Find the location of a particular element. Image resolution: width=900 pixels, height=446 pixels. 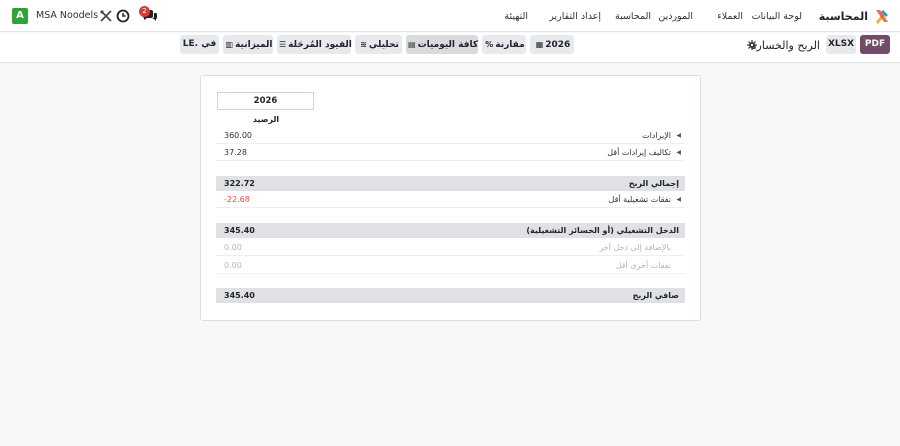

menu-vendors: الموردين is located at coordinates (675, 16).